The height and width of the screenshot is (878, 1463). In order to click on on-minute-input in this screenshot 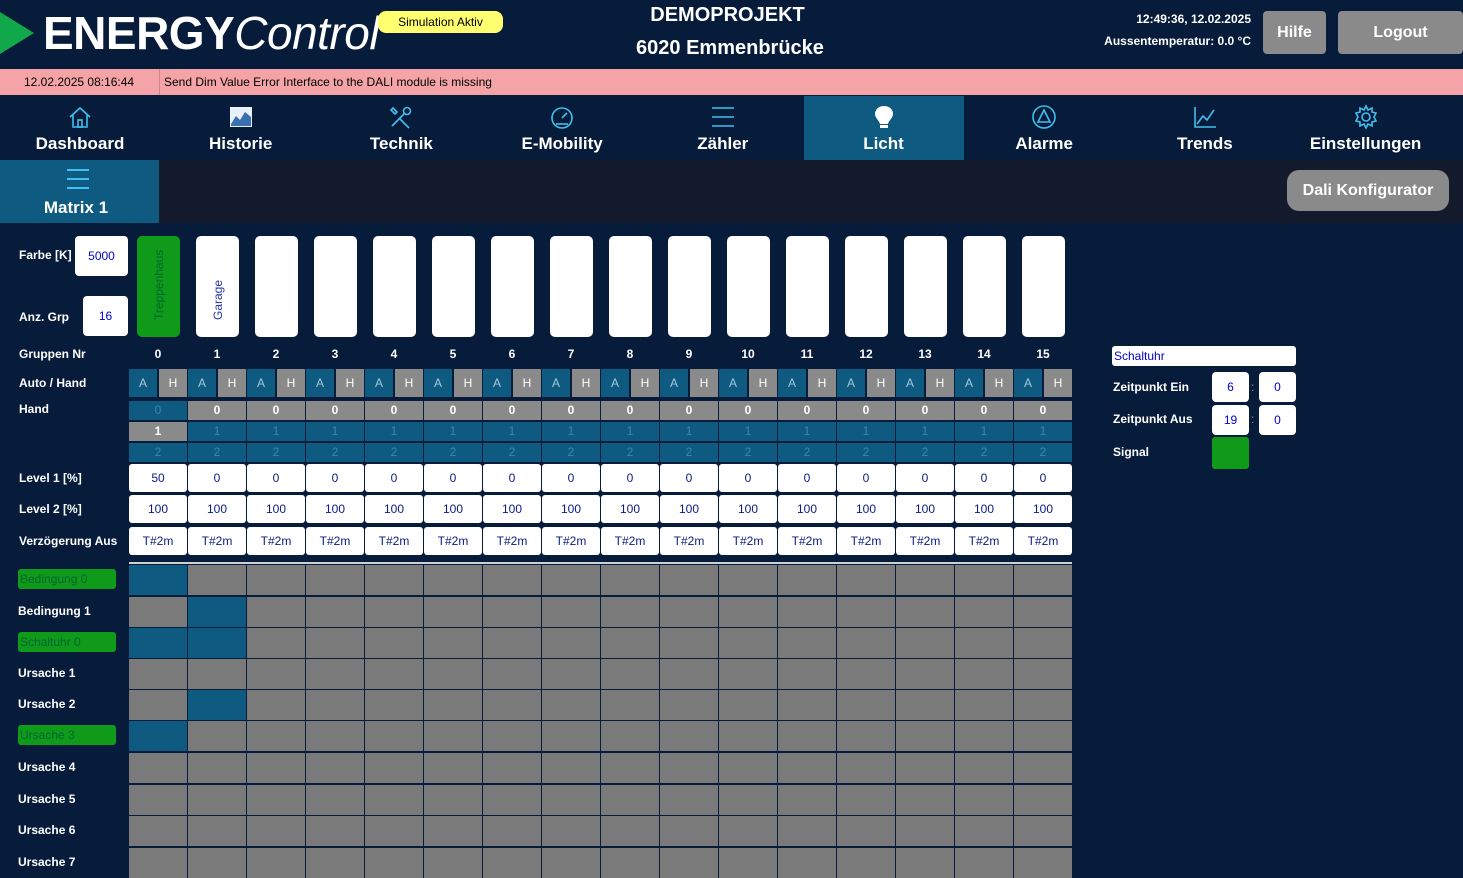, I will do `click(1277, 387)`.